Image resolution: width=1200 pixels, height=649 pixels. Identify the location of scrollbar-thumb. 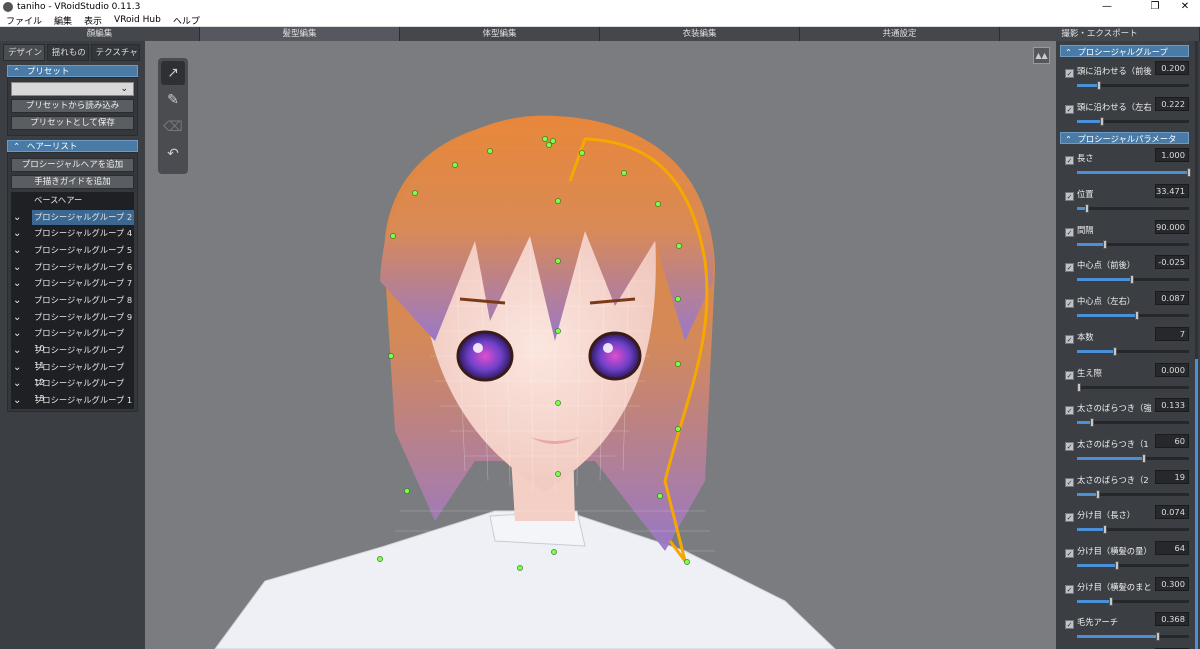
(1196, 504).